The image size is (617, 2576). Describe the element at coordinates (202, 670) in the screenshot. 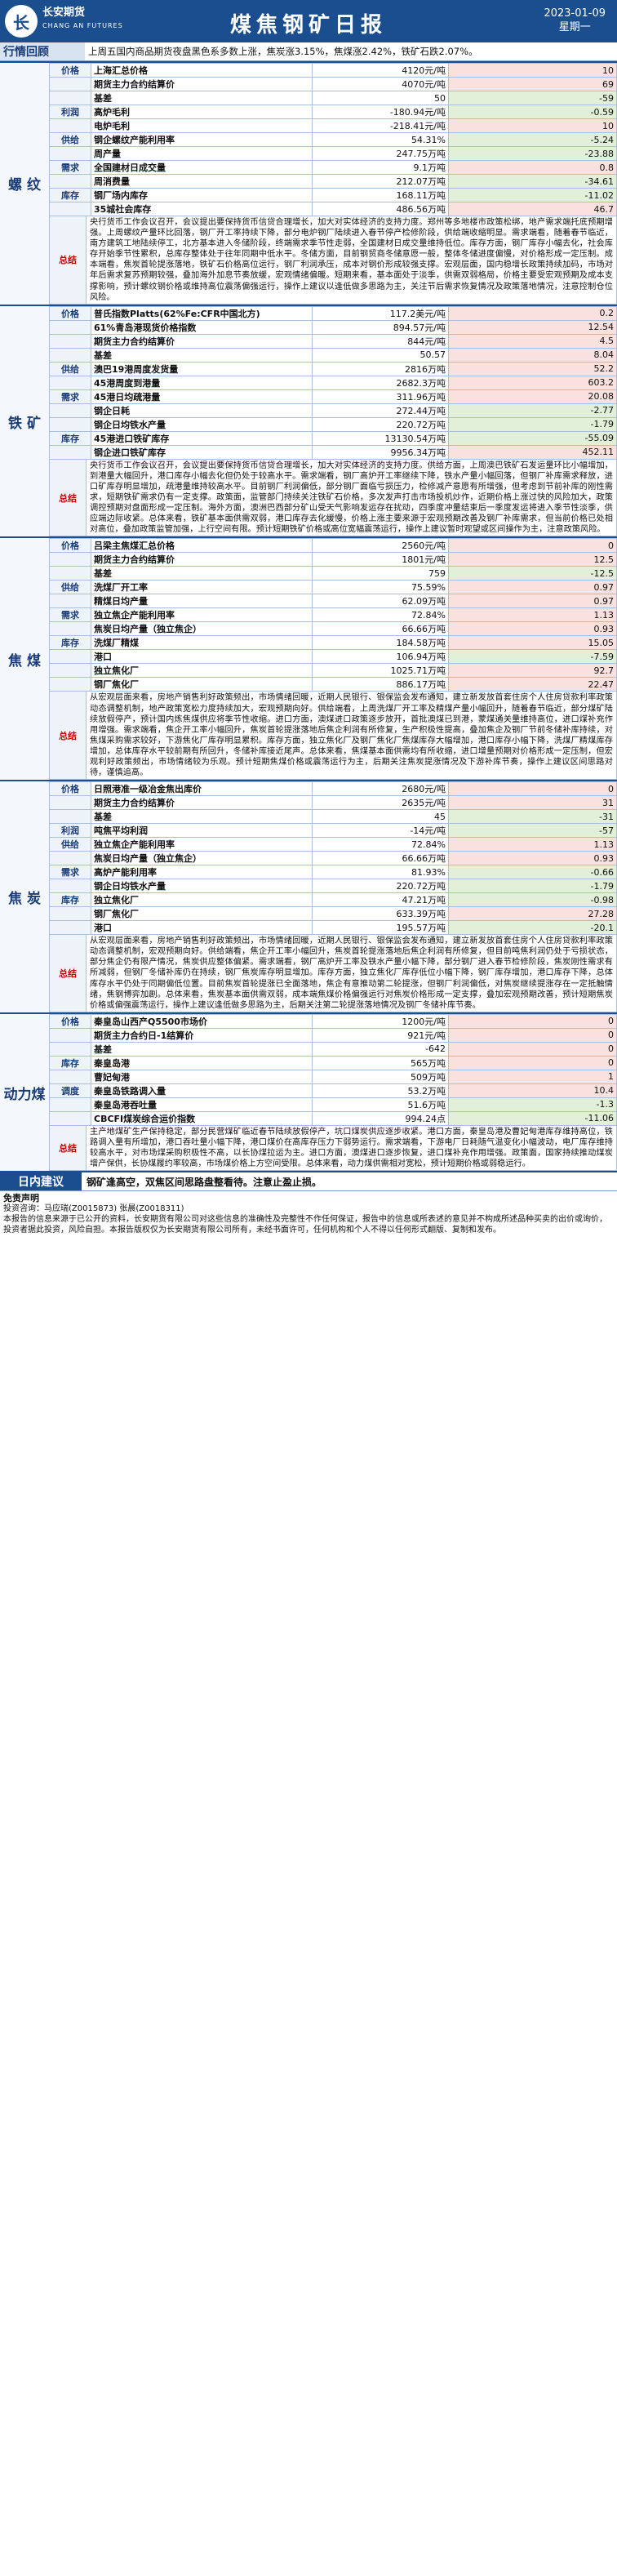

I see `indicator-name: 独立焦化厂` at that location.